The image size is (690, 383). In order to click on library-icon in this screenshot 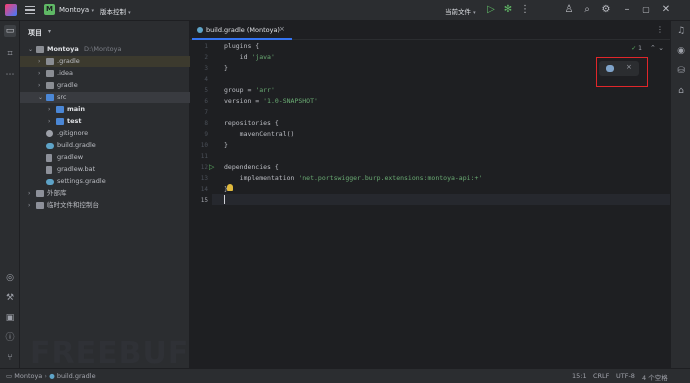, I will do `click(40, 193)`.